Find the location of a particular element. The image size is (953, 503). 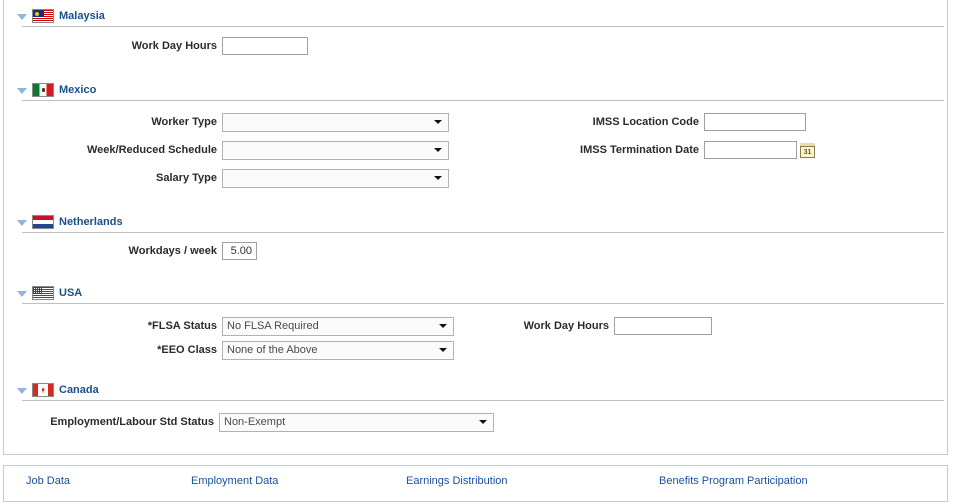

field-mexico-imss-location-code: IMSS Location Code is located at coordinates (632, 122).